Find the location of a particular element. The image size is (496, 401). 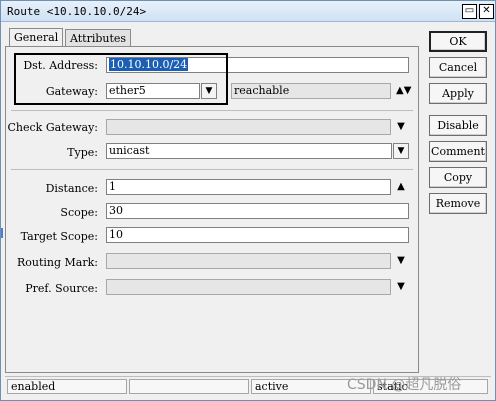

side-marker is located at coordinates (2, 233).